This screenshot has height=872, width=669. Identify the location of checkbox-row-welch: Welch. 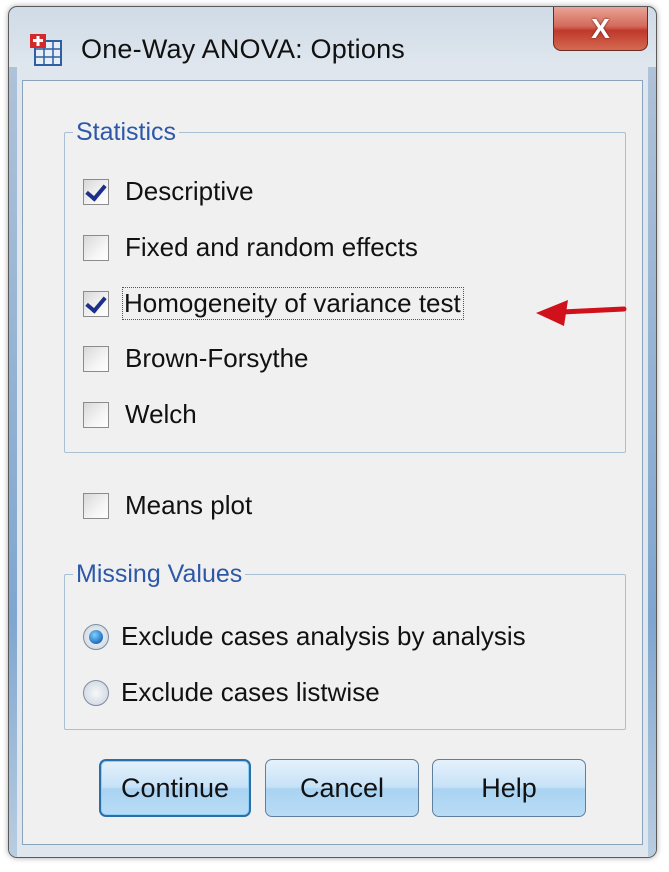
(140, 414).